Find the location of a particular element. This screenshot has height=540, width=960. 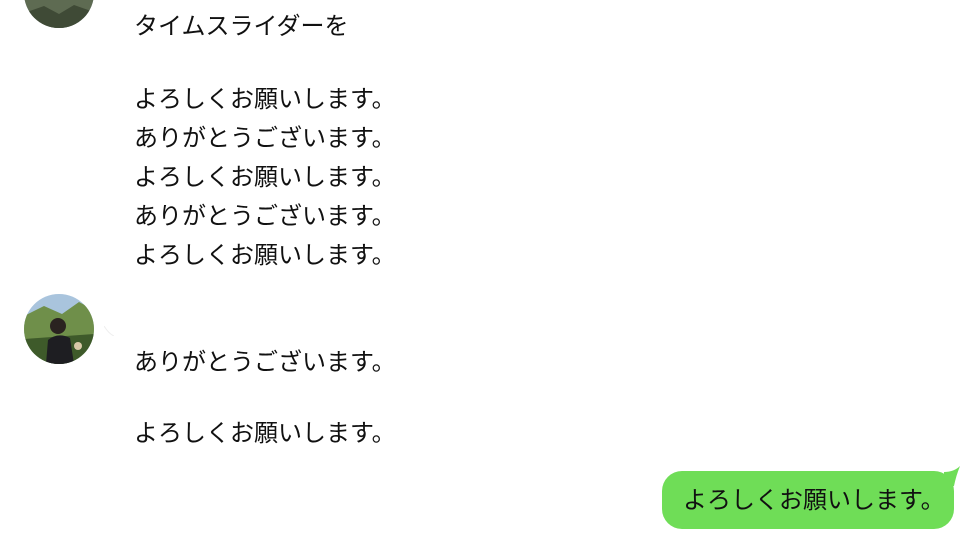

sent-message-bubble: よろしくお願いします。 is located at coordinates (808, 500).